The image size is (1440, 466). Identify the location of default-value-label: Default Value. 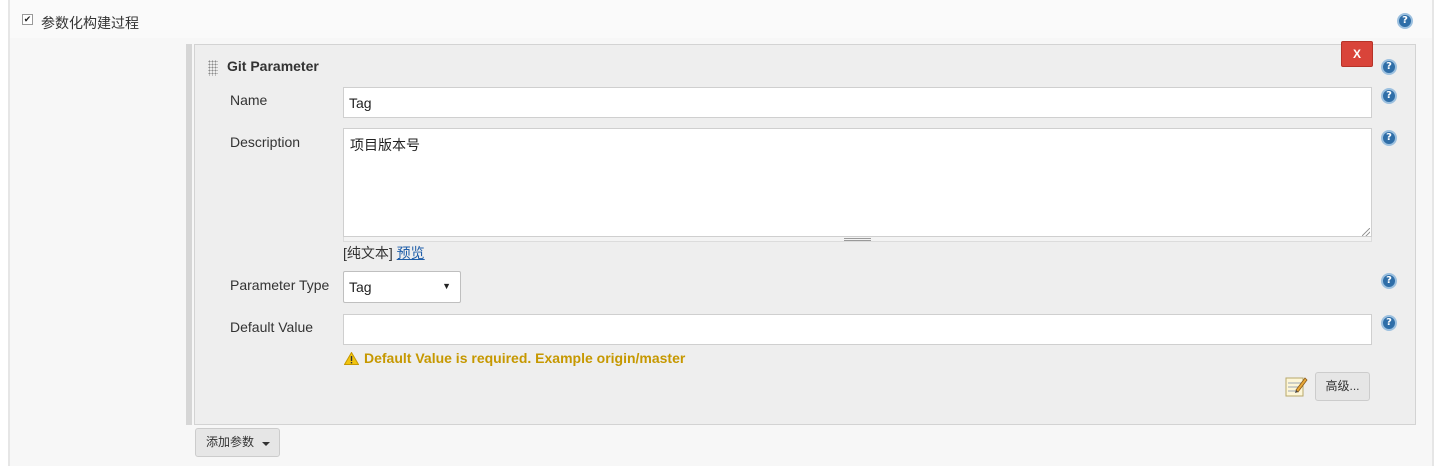
(272, 327).